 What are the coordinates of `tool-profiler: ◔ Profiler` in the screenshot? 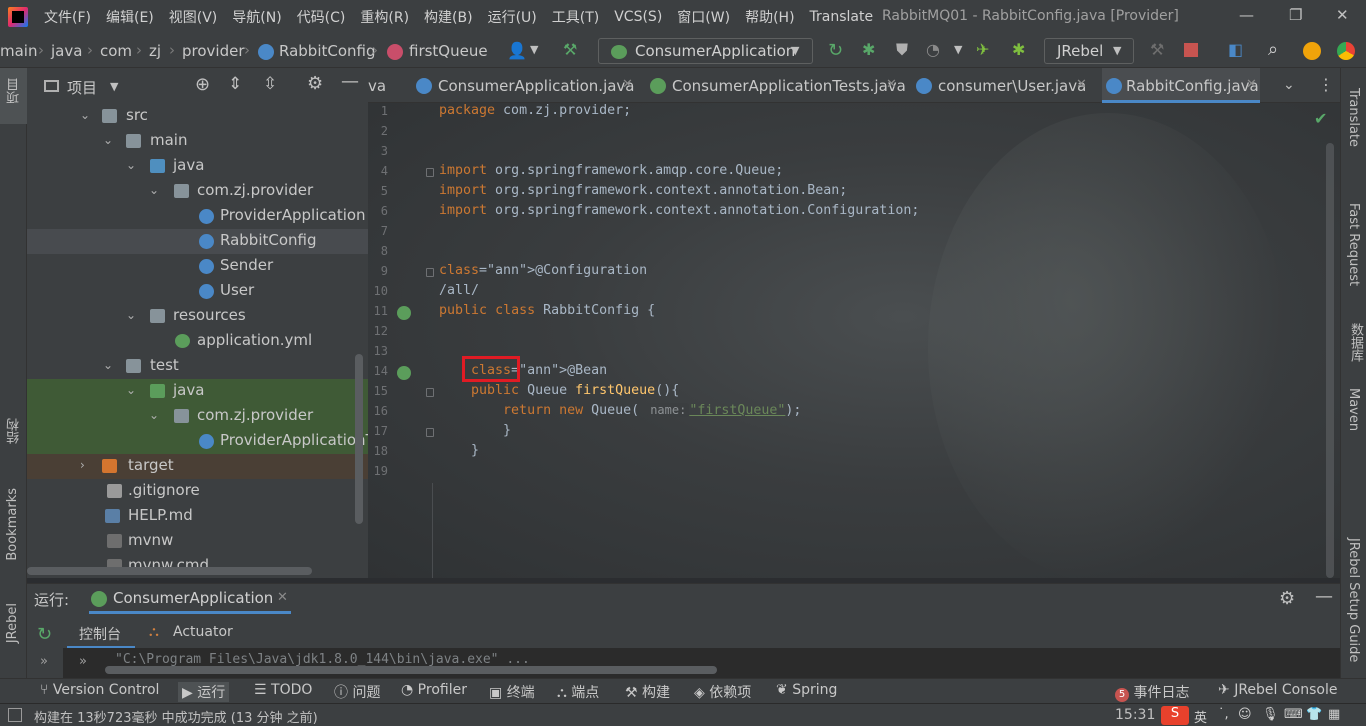 It's located at (434, 690).